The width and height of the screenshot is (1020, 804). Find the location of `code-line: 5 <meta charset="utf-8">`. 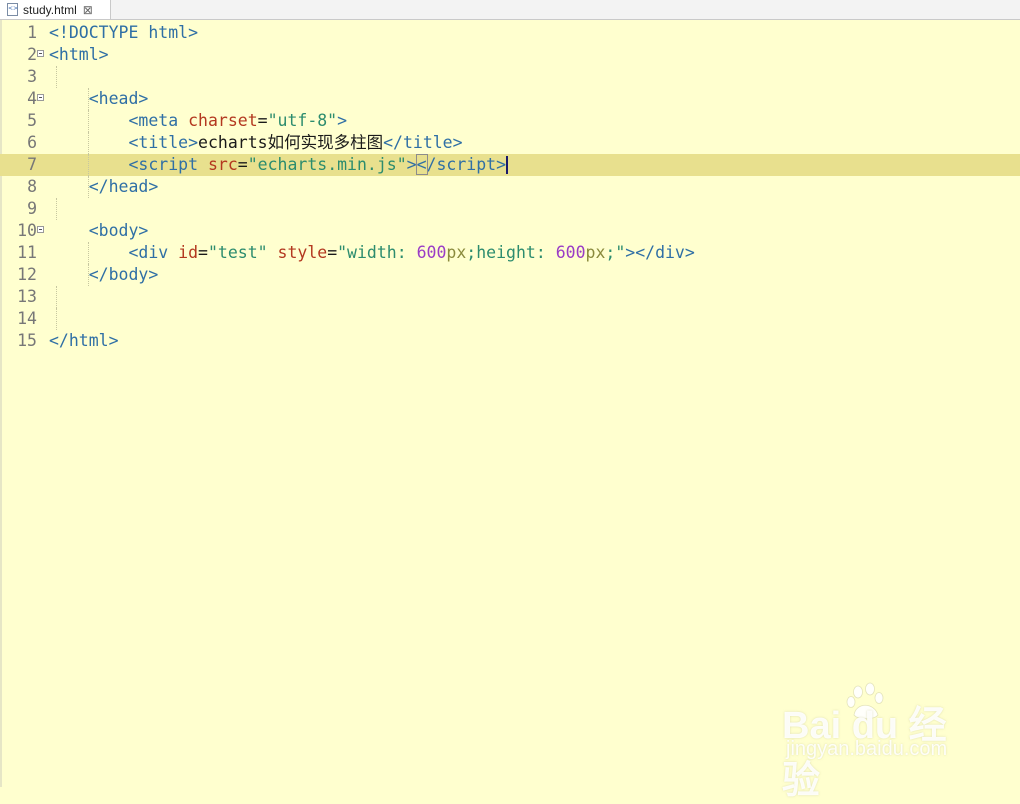

code-line: 5 <meta charset="utf-8"> is located at coordinates (510, 121).